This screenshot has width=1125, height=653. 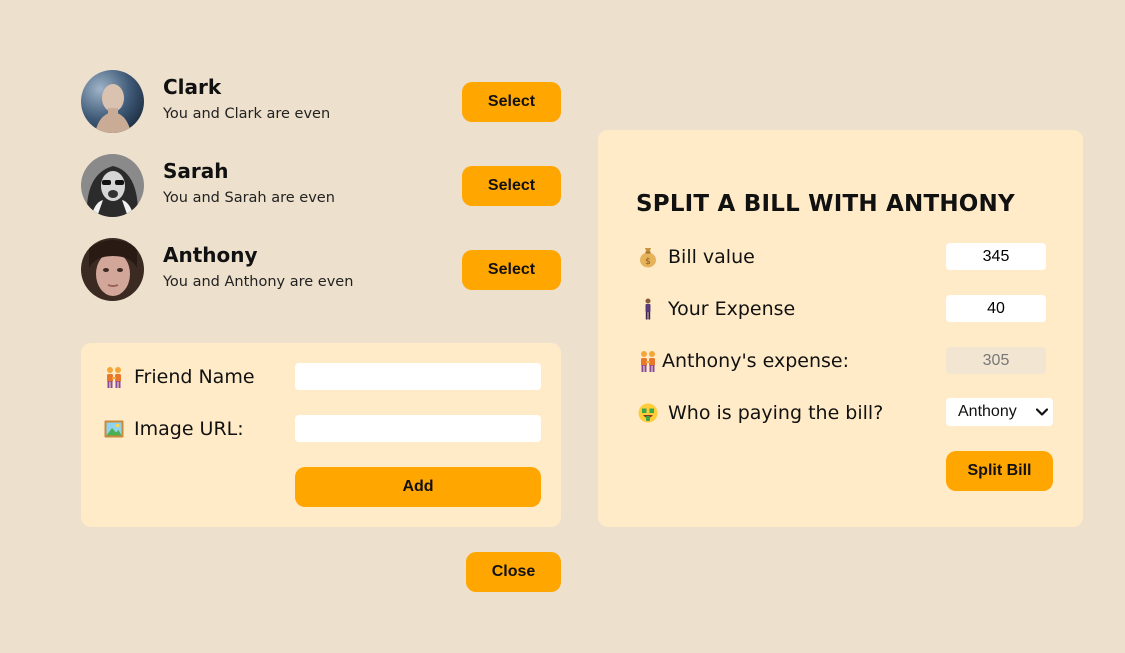 What do you see at coordinates (513, 572) in the screenshot?
I see `close-button: Close` at bounding box center [513, 572].